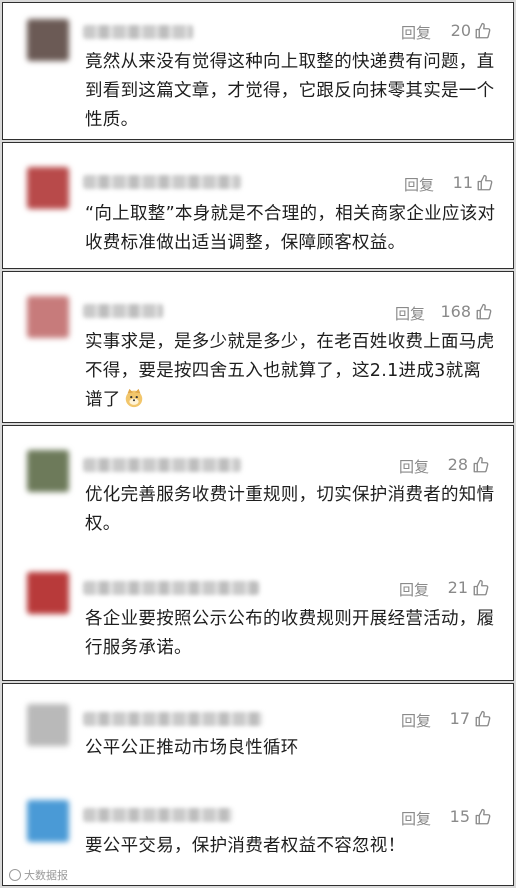  Describe the element at coordinates (459, 816) in the screenshot. I see `like-count: 15` at that location.